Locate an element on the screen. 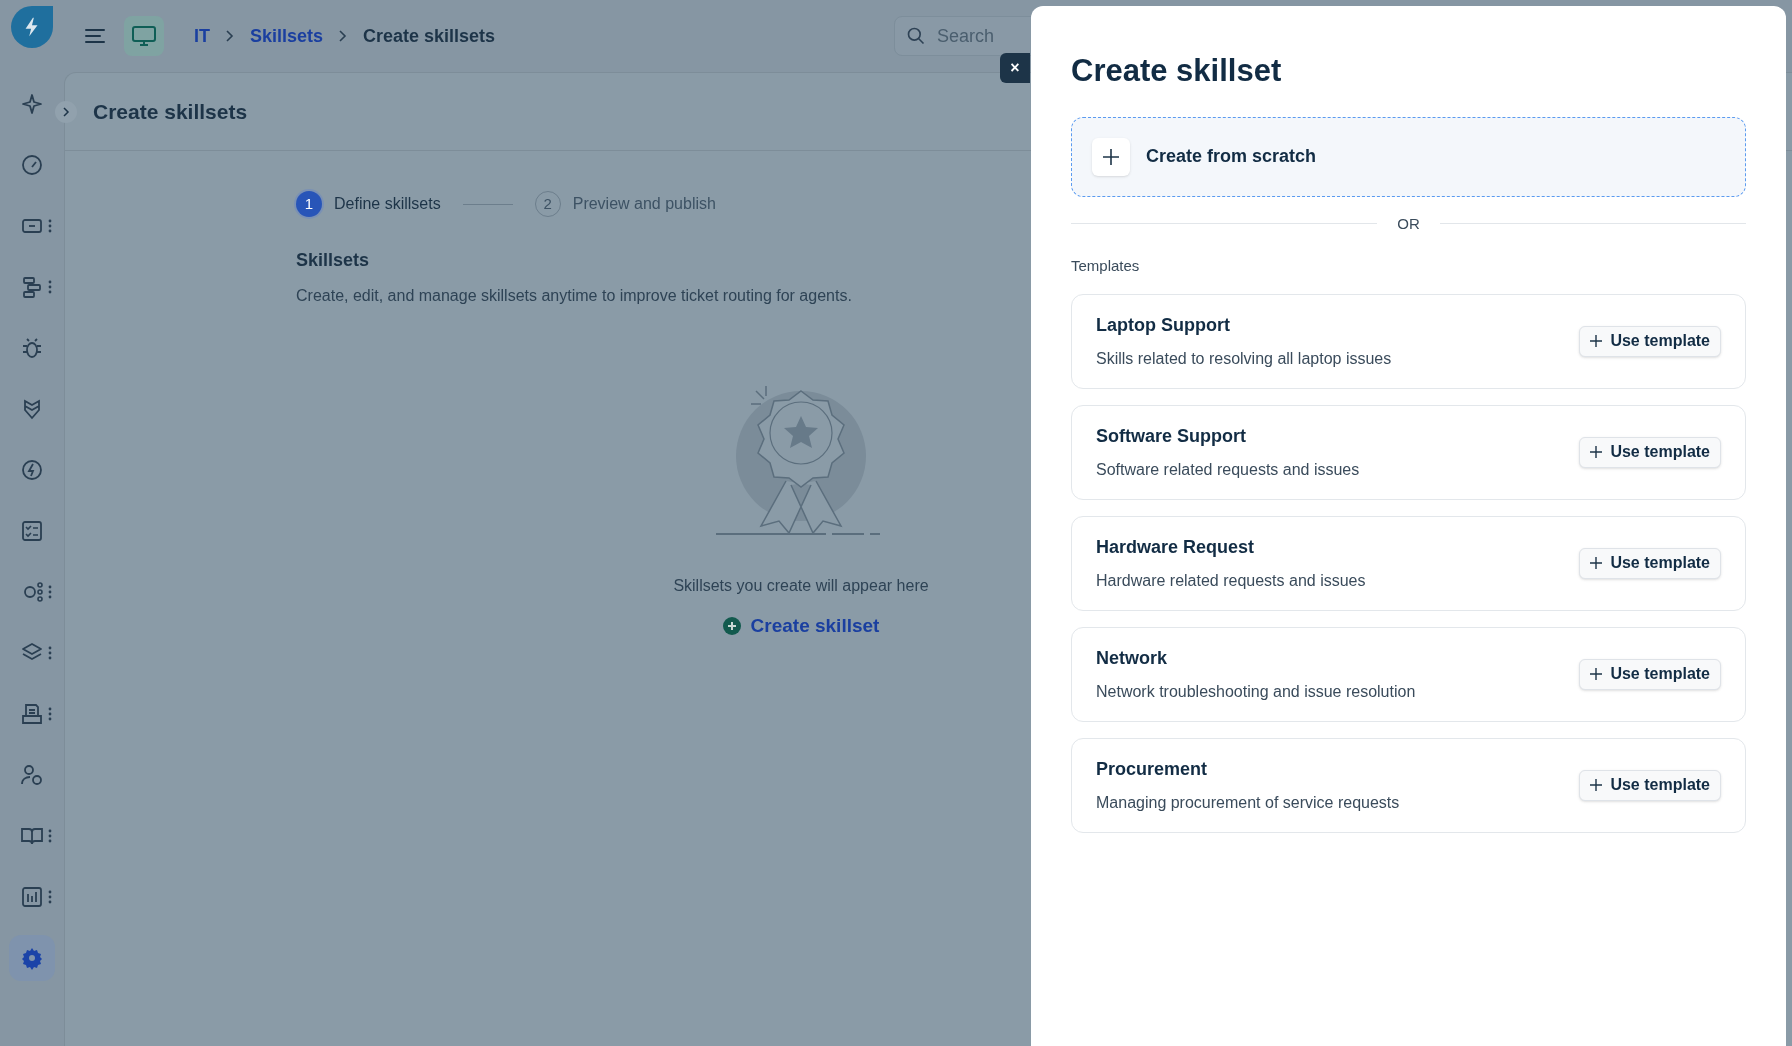  settings-icon is located at coordinates (32, 958).